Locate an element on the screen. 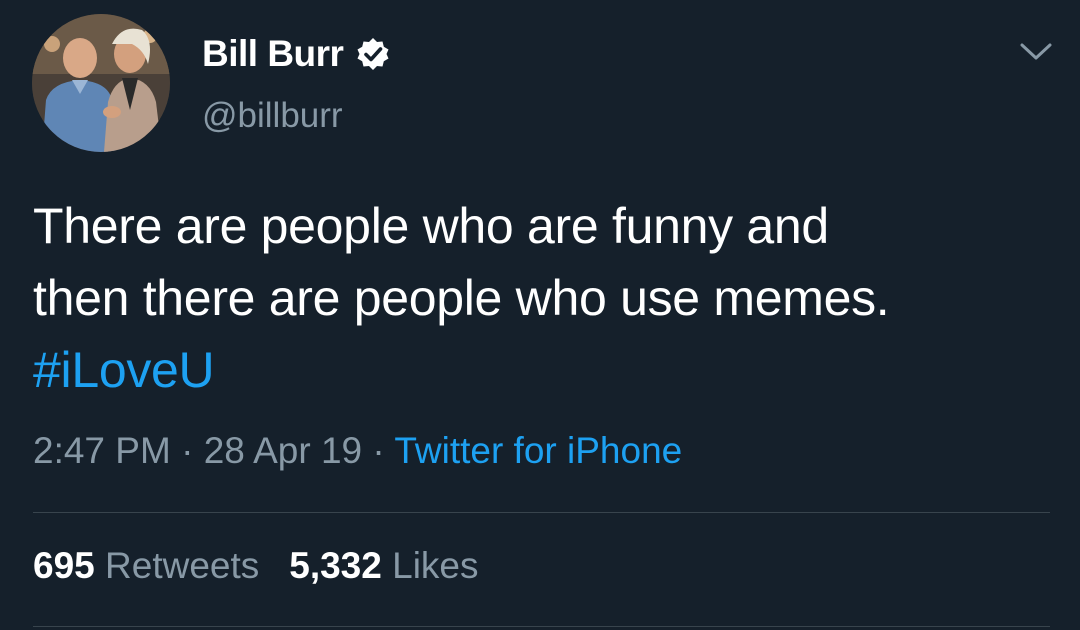 This screenshot has width=1080, height=630. author-name-row: Bill Burr is located at coordinates (296, 54).